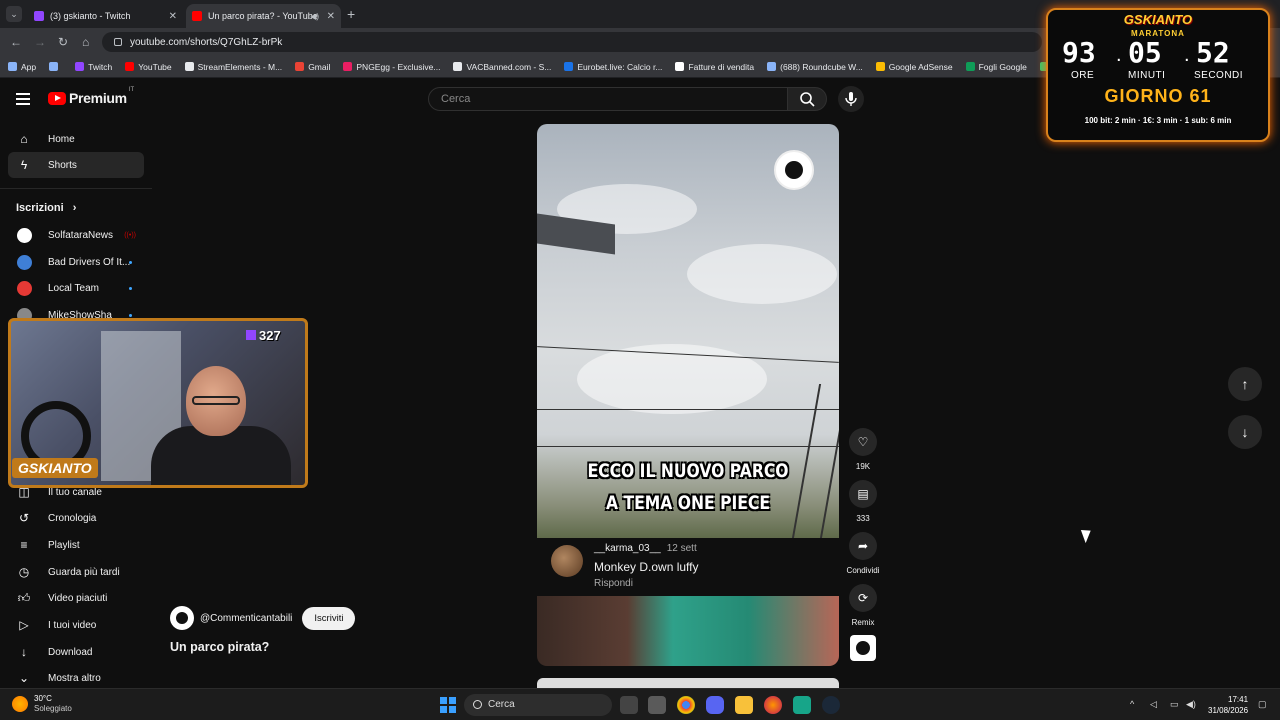 This screenshot has height=720, width=1280. What do you see at coordinates (613, 583) in the screenshot?
I see `reply-button: Rispondi` at bounding box center [613, 583].